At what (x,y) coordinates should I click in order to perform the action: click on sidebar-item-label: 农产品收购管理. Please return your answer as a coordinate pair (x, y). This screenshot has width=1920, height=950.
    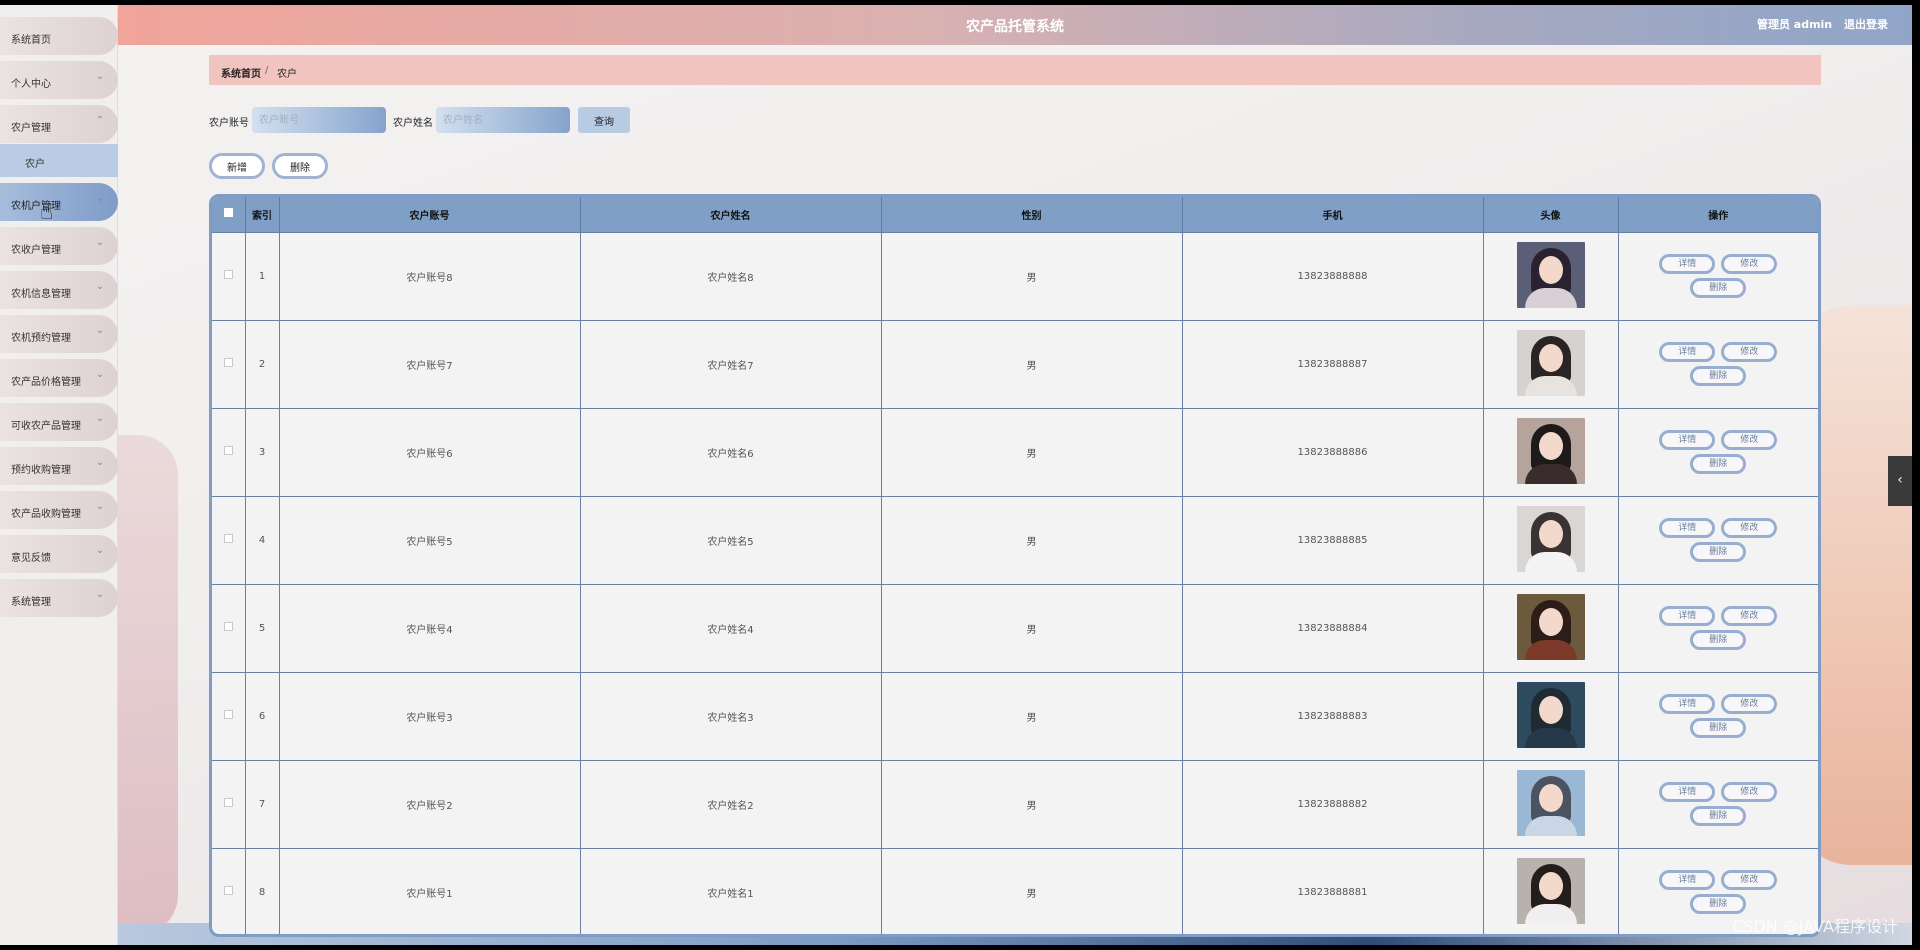
    Looking at the image, I should click on (46, 514).